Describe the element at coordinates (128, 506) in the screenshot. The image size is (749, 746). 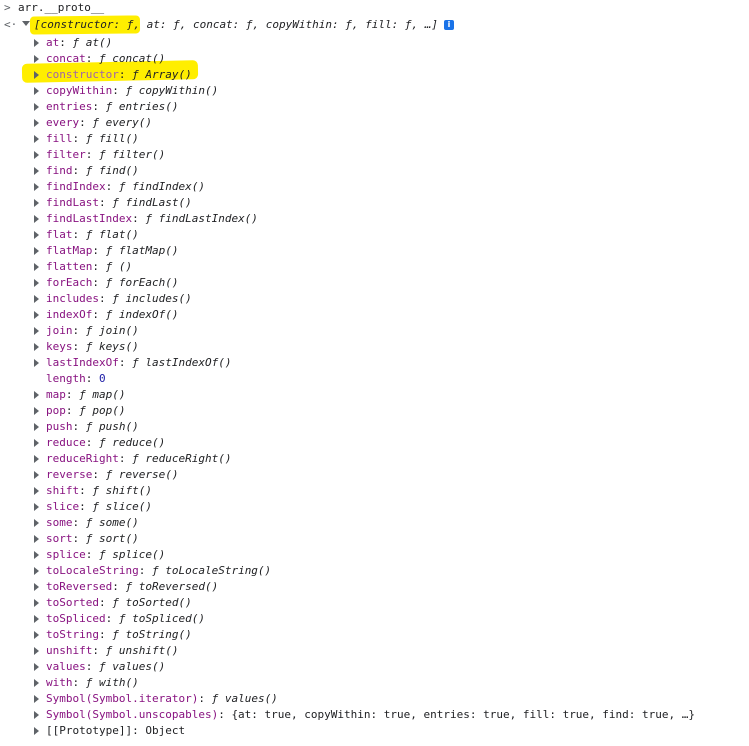
I see `property-value: slice()` at that location.